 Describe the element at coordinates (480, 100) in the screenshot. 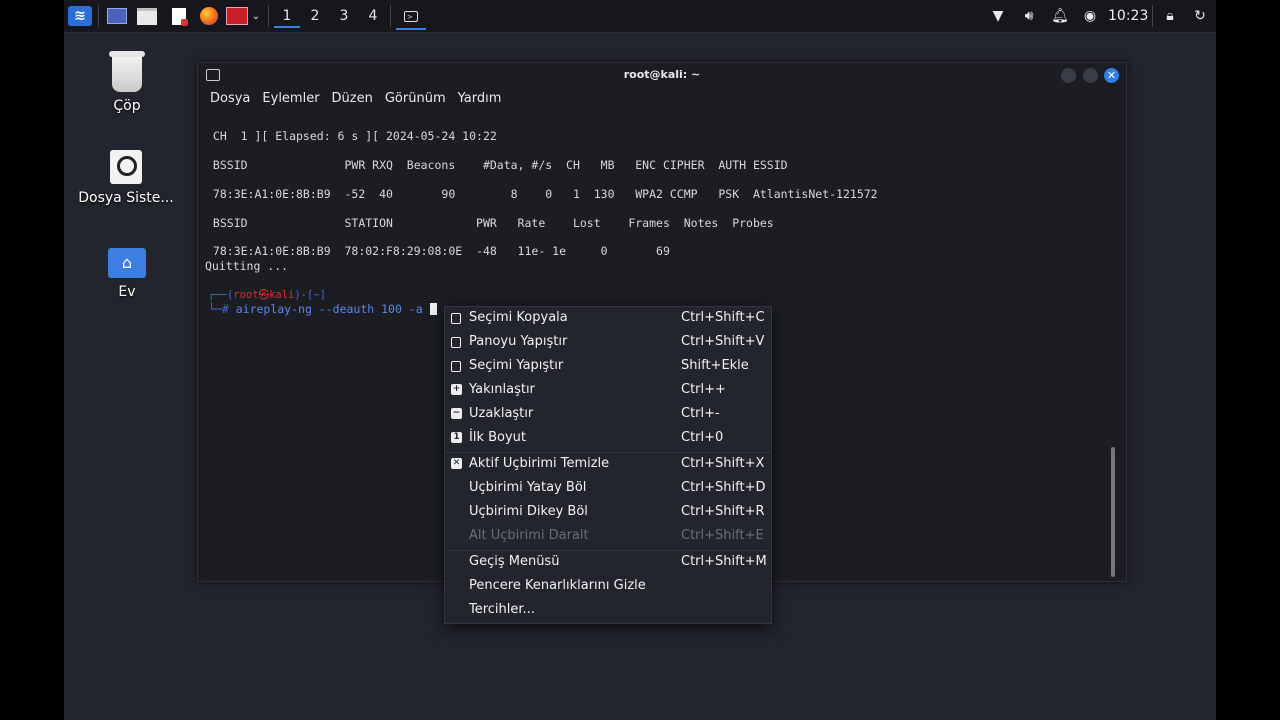

I see `menu-help: Yardım` at that location.